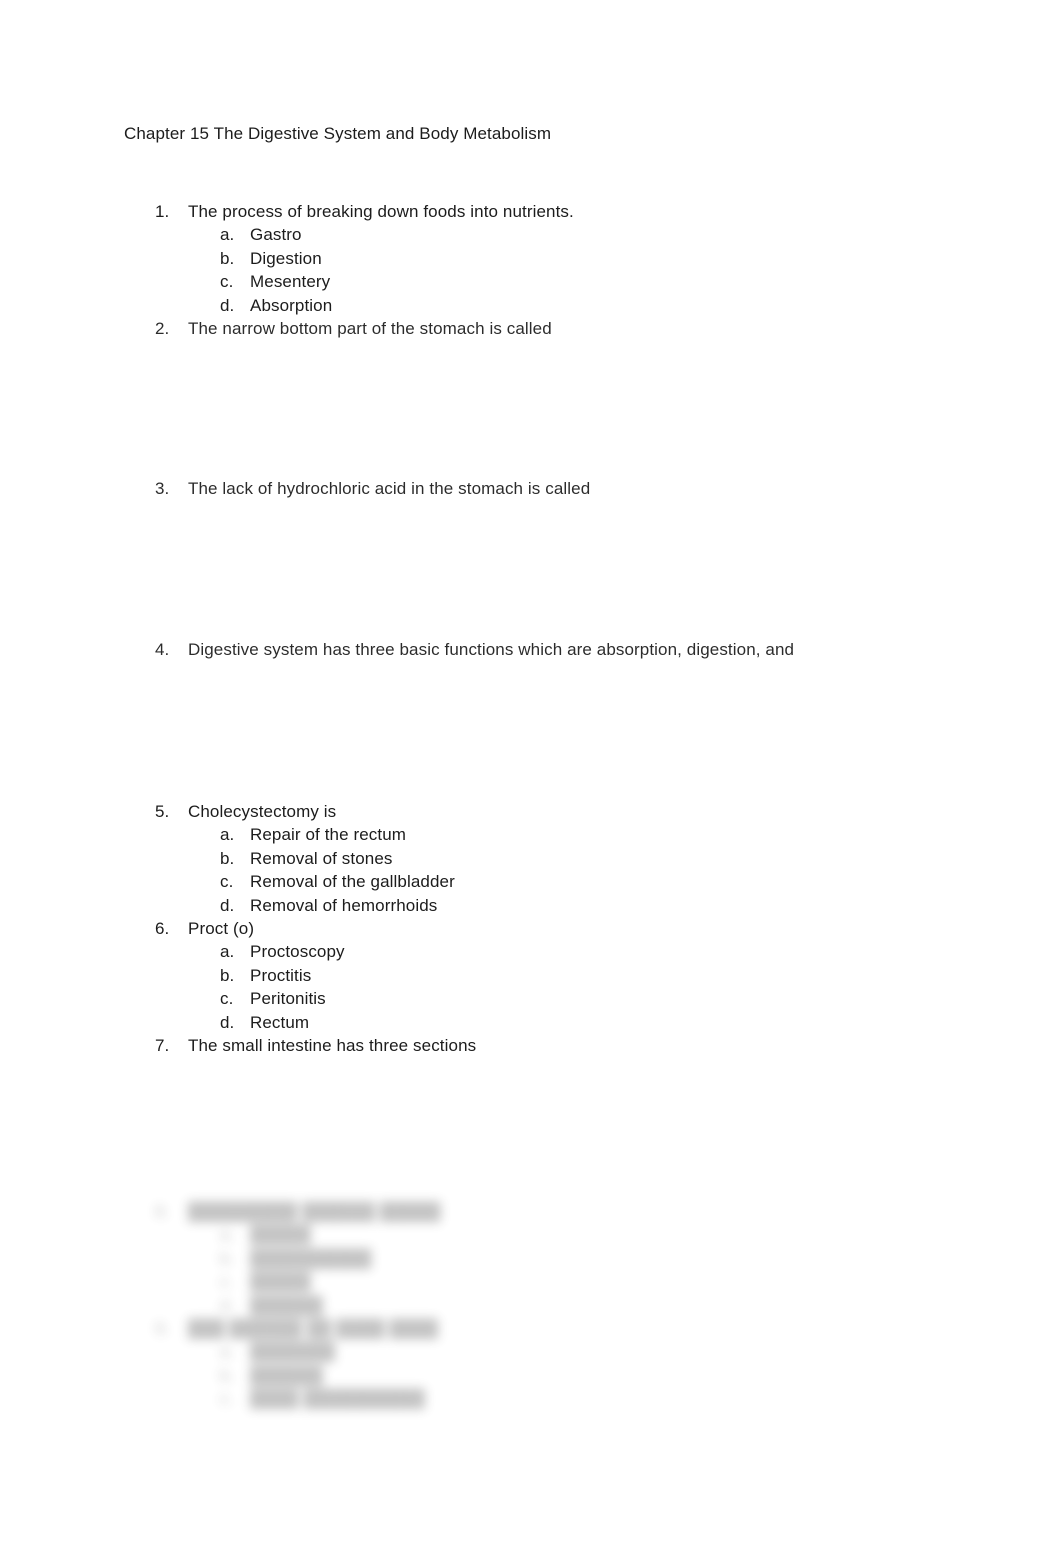 The height and width of the screenshot is (1556, 1062). I want to click on question-text-5: Cholecystectomy is, so click(262, 811).